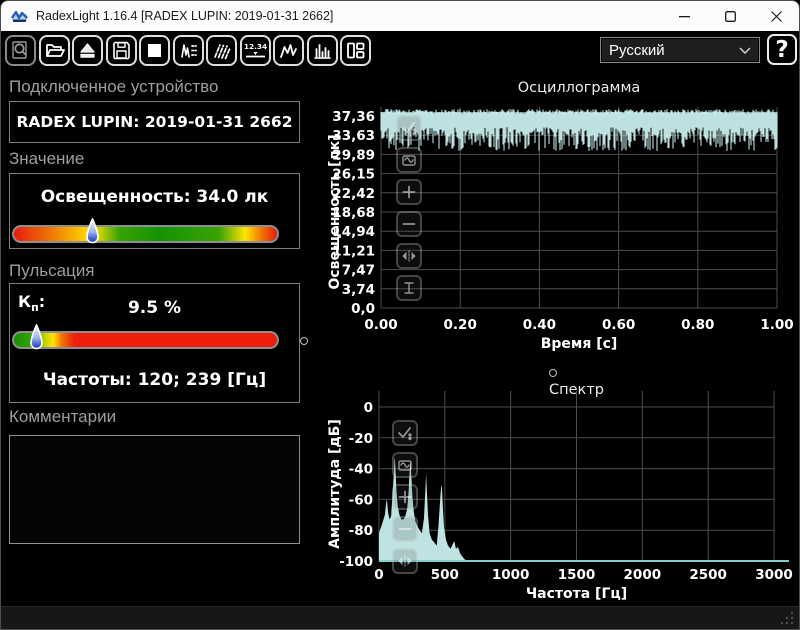  Describe the element at coordinates (782, 49) in the screenshot. I see `help-button: ?` at that location.